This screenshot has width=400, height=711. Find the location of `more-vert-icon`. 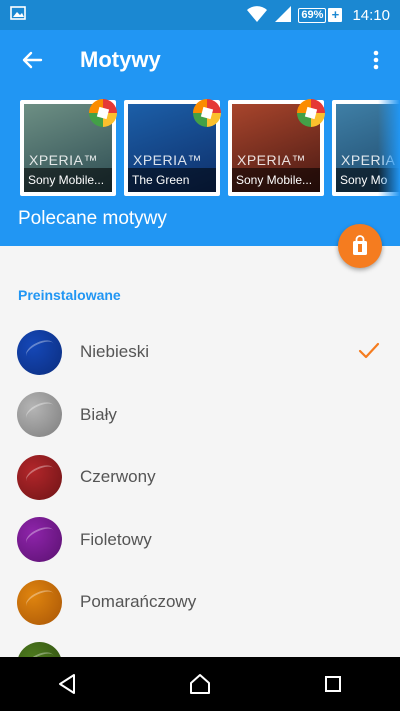

more-vert-icon is located at coordinates (376, 60).